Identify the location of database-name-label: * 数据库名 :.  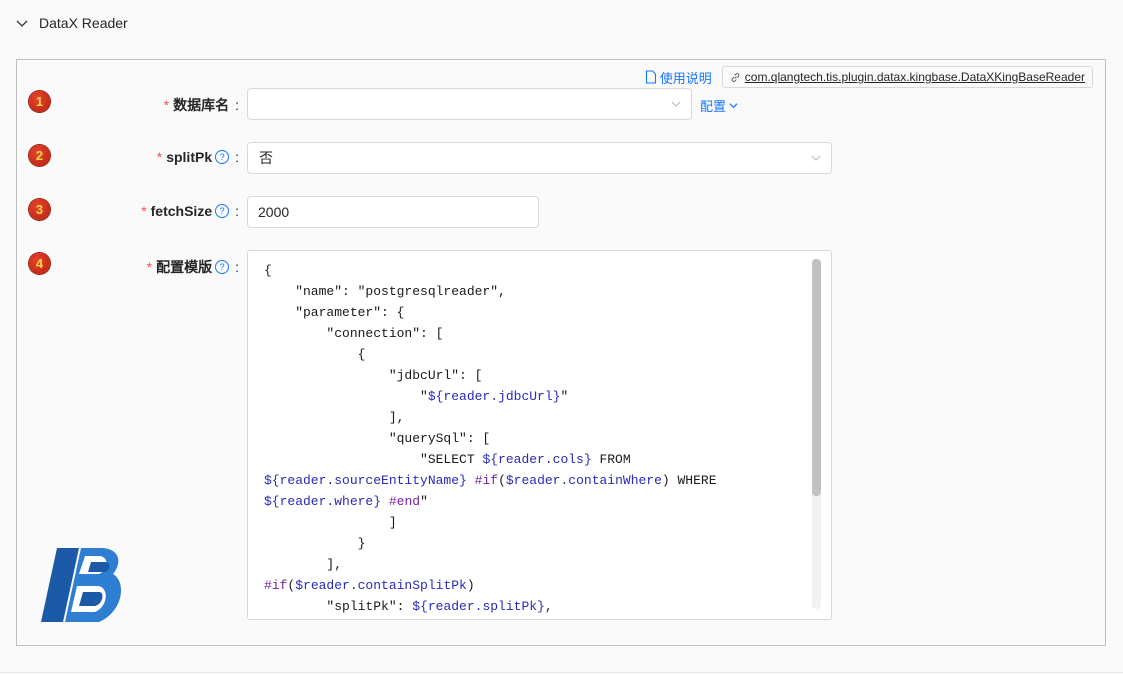
(201, 105).